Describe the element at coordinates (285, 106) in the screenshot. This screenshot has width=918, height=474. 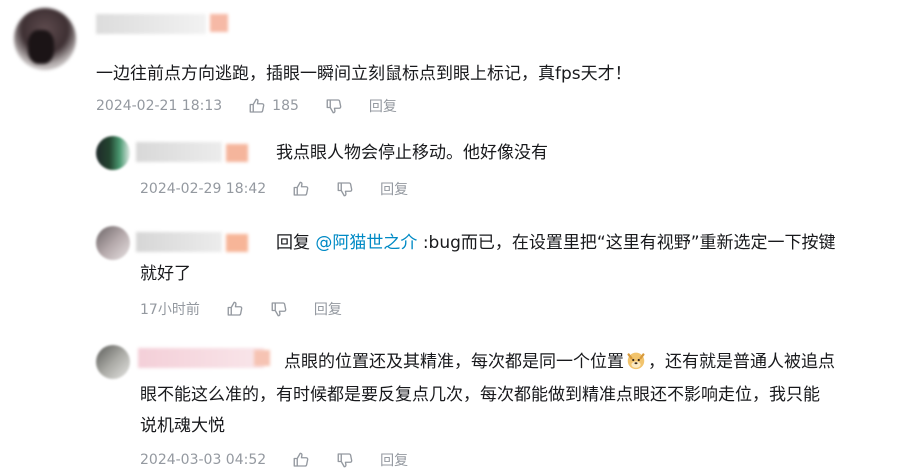
I see `like-count: 185` at that location.